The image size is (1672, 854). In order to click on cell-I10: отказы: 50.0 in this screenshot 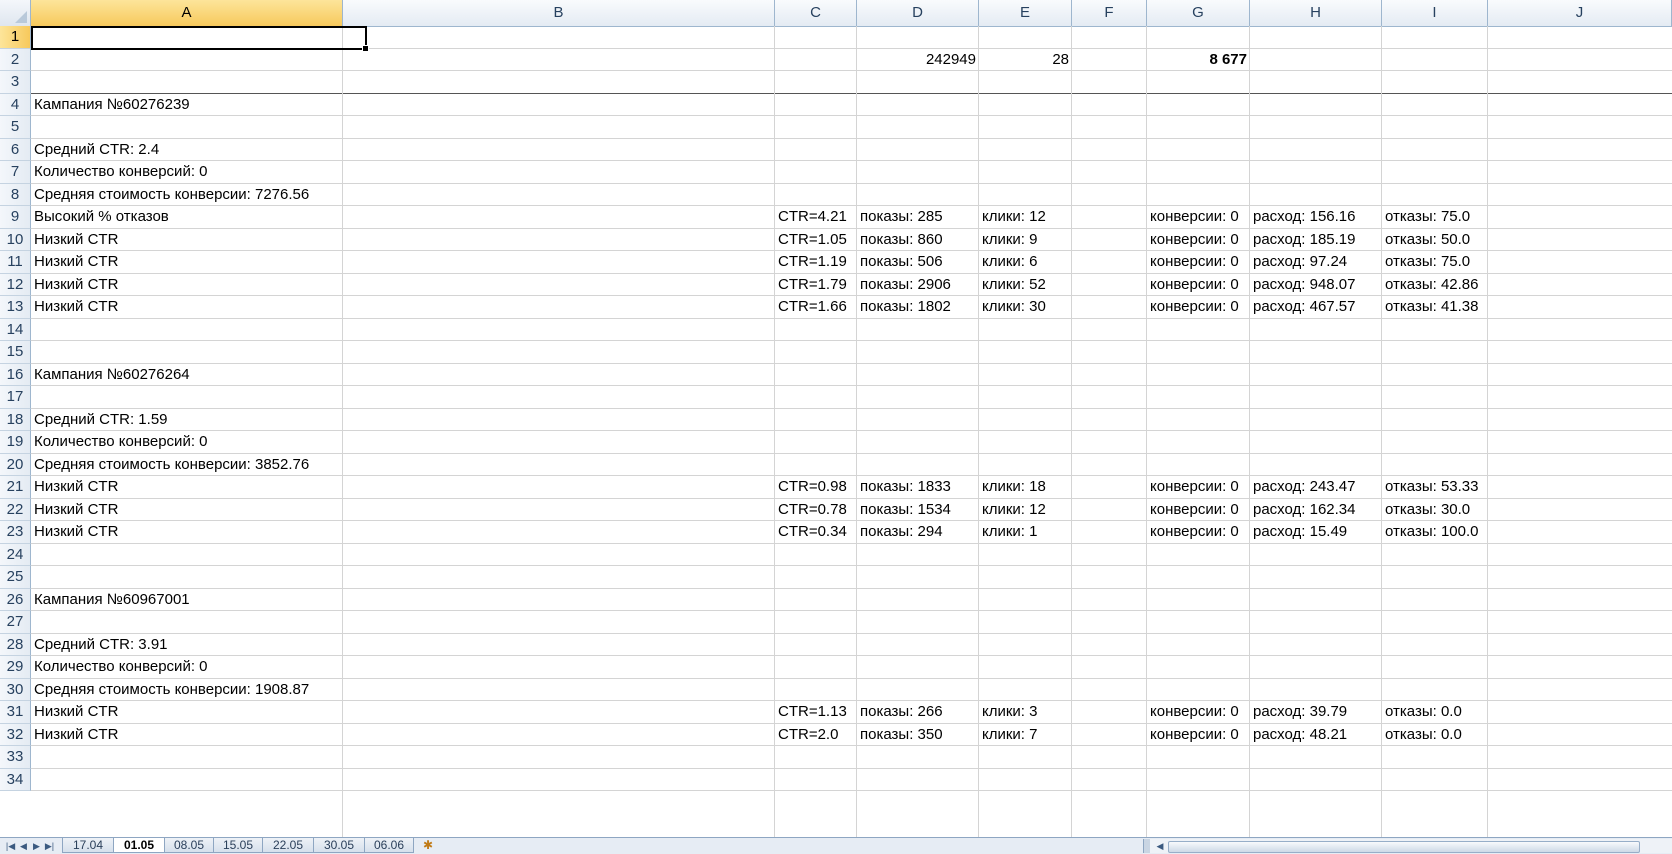, I will do `click(1435, 240)`.